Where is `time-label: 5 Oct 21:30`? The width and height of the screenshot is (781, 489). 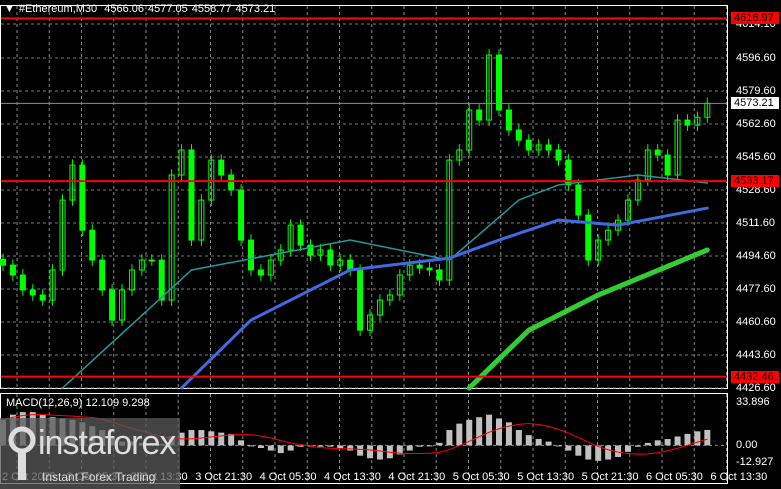
time-label: 5 Oct 21:30 is located at coordinates (610, 477).